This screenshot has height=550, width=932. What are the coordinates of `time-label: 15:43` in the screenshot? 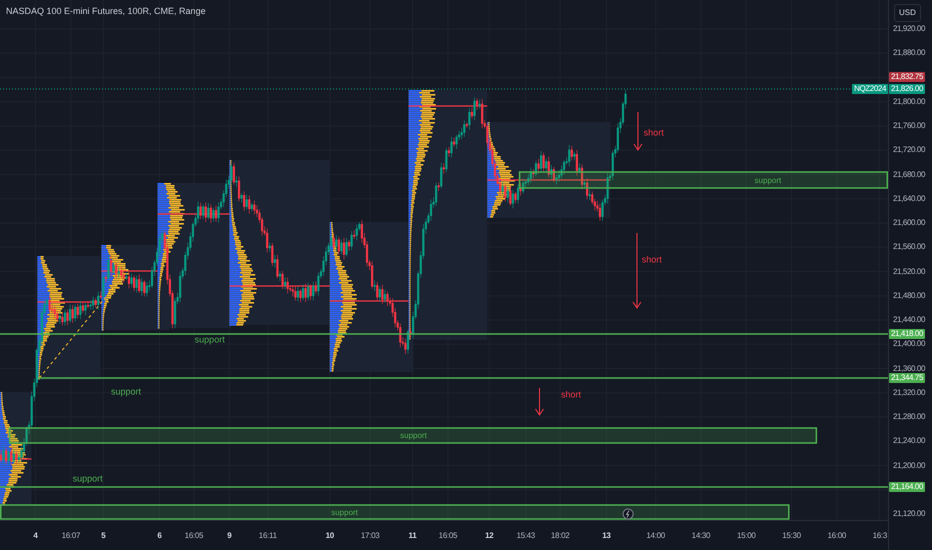 It's located at (525, 536).